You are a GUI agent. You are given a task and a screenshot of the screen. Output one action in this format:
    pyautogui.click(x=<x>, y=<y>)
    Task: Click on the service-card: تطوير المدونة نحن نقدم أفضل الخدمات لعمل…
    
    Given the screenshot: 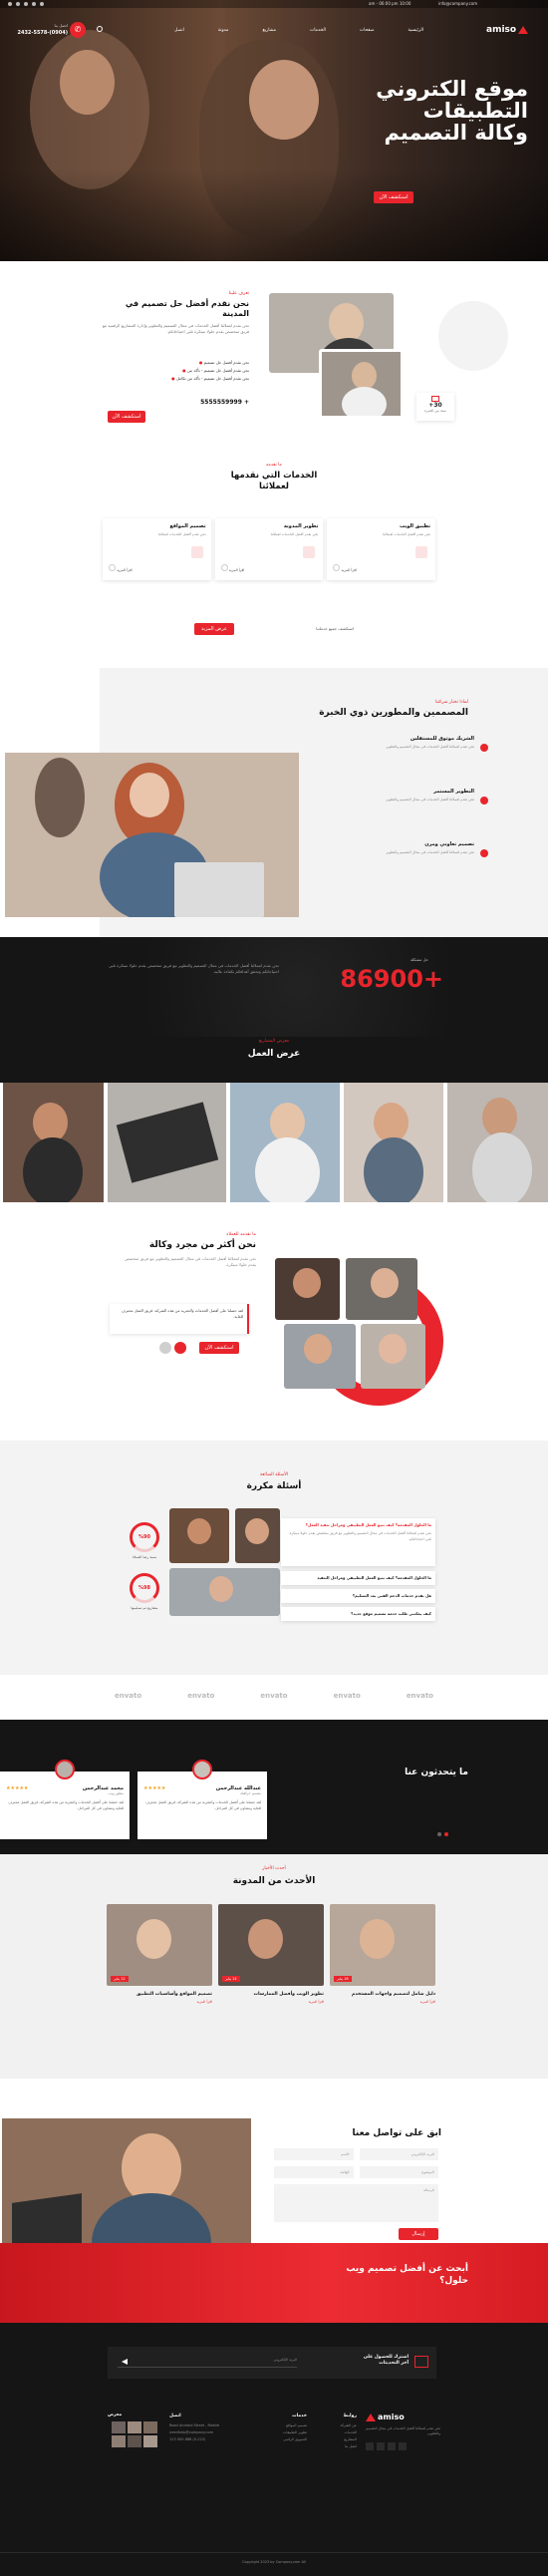 What is the action you would take?
    pyautogui.click(x=269, y=549)
    